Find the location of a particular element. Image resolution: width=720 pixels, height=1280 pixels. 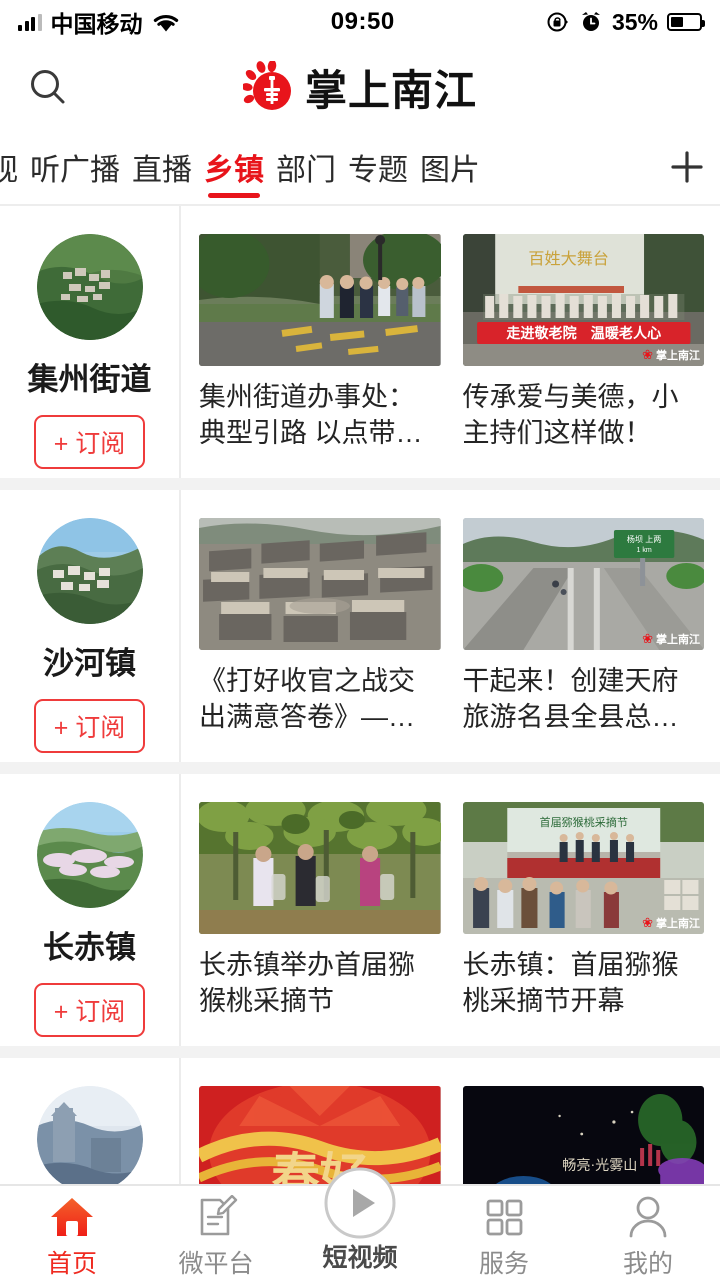

channel-info: 集州街道 + 订阅 is located at coordinates (90, 342).